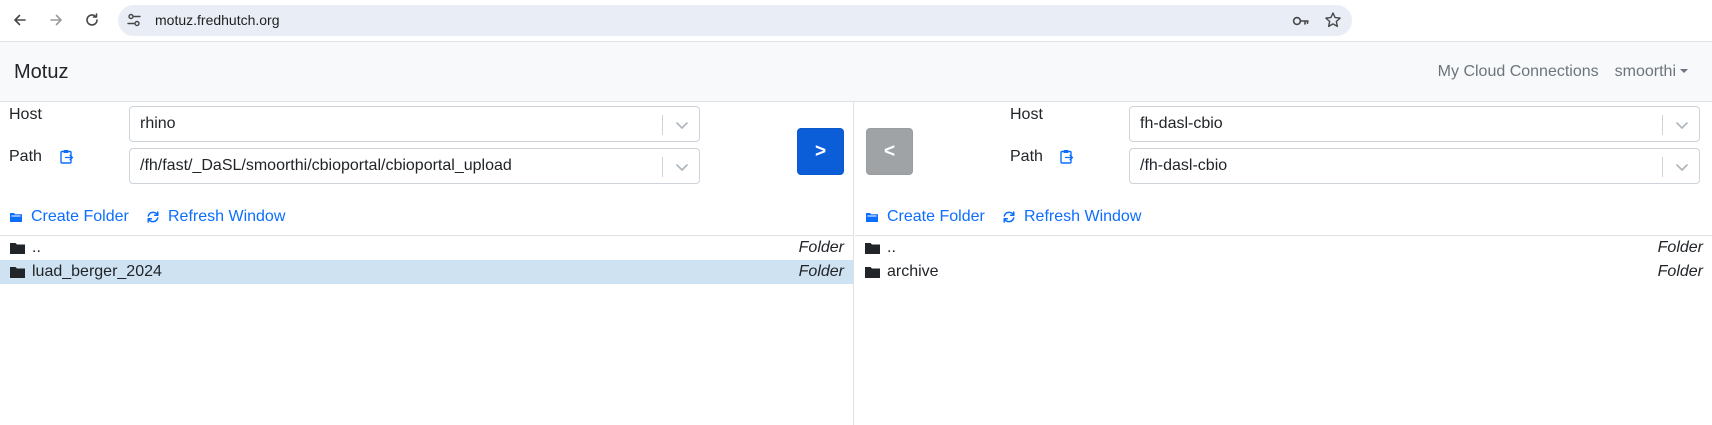 This screenshot has width=1712, height=425. I want to click on cloud-connections-link: My Cloud Connections, so click(1518, 72).